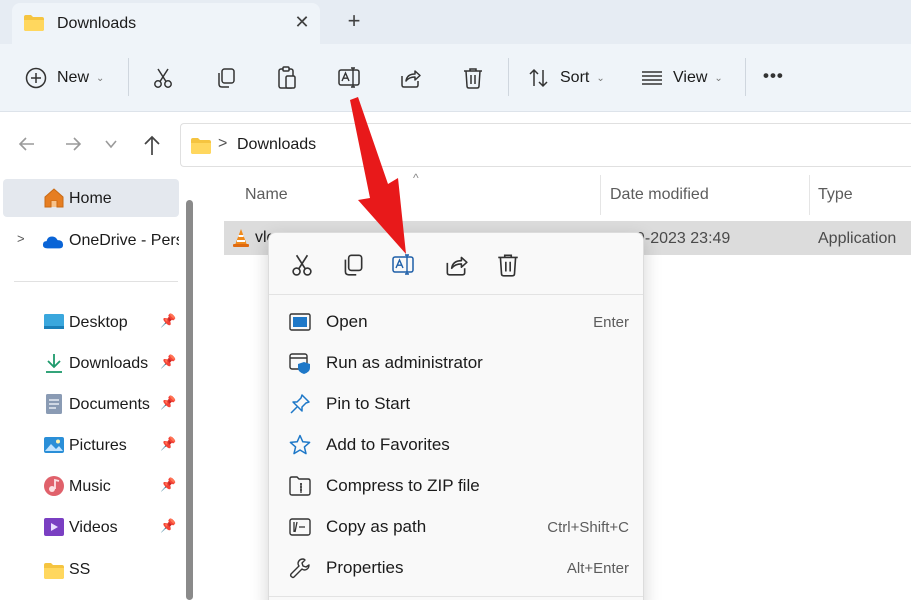 This screenshot has height=600, width=911. What do you see at coordinates (300, 404) in the screenshot?
I see `pin-icon` at bounding box center [300, 404].